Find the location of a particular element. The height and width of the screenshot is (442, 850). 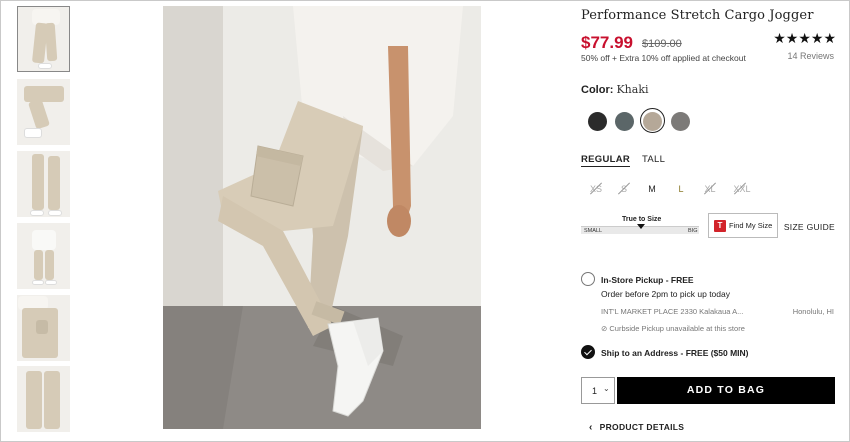

product-details-toggle: ‹ PRODUCT DETAILS is located at coordinates (636, 427).